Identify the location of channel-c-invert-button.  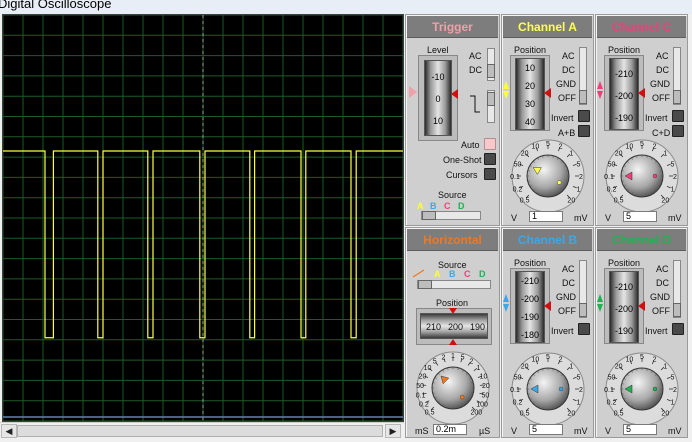
(678, 116).